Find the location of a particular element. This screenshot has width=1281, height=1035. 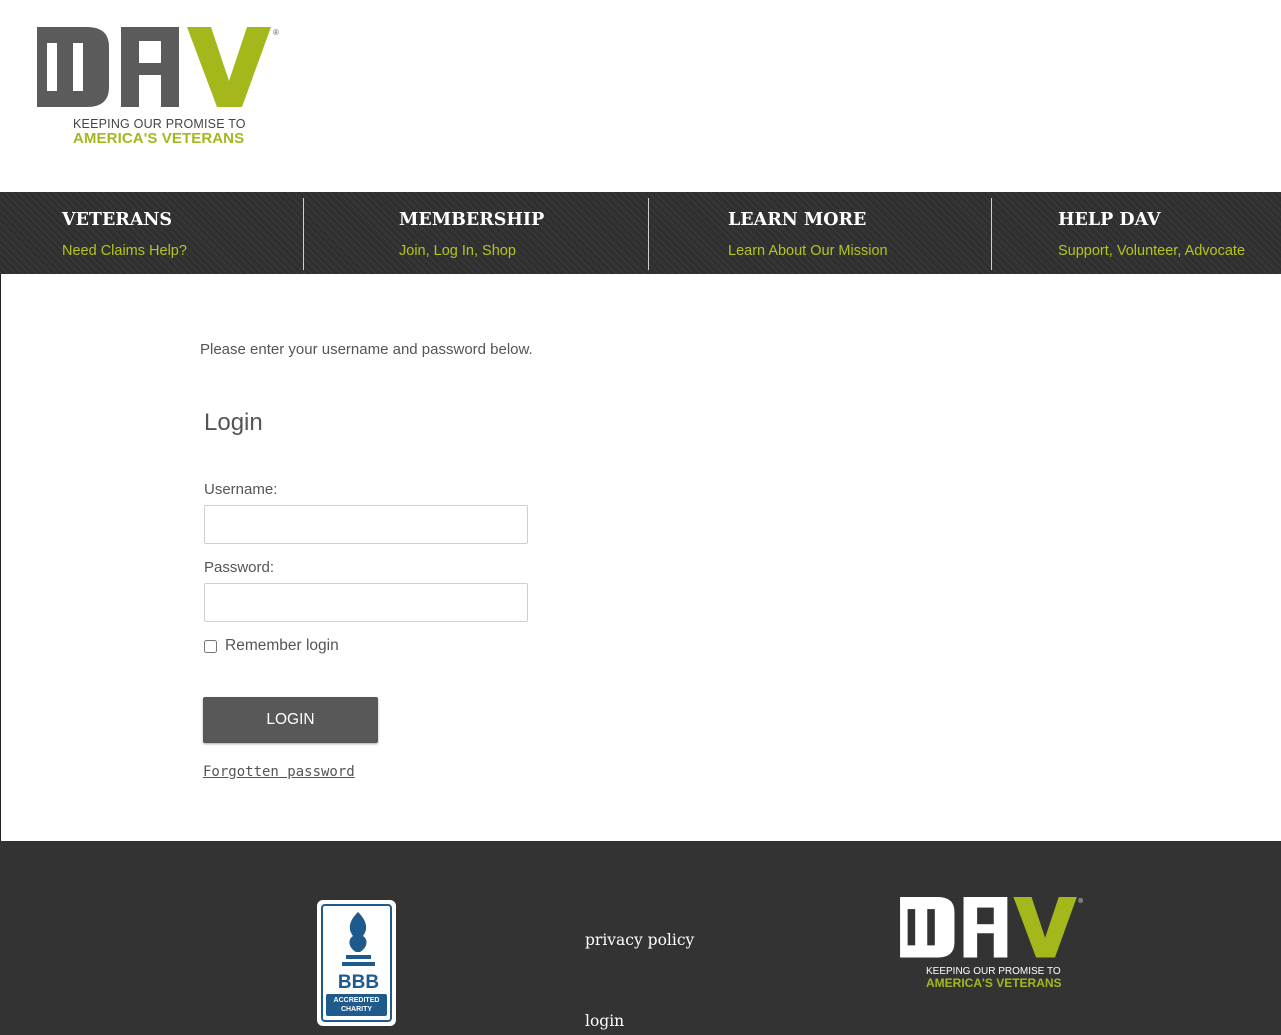

username-input is located at coordinates (366, 524).